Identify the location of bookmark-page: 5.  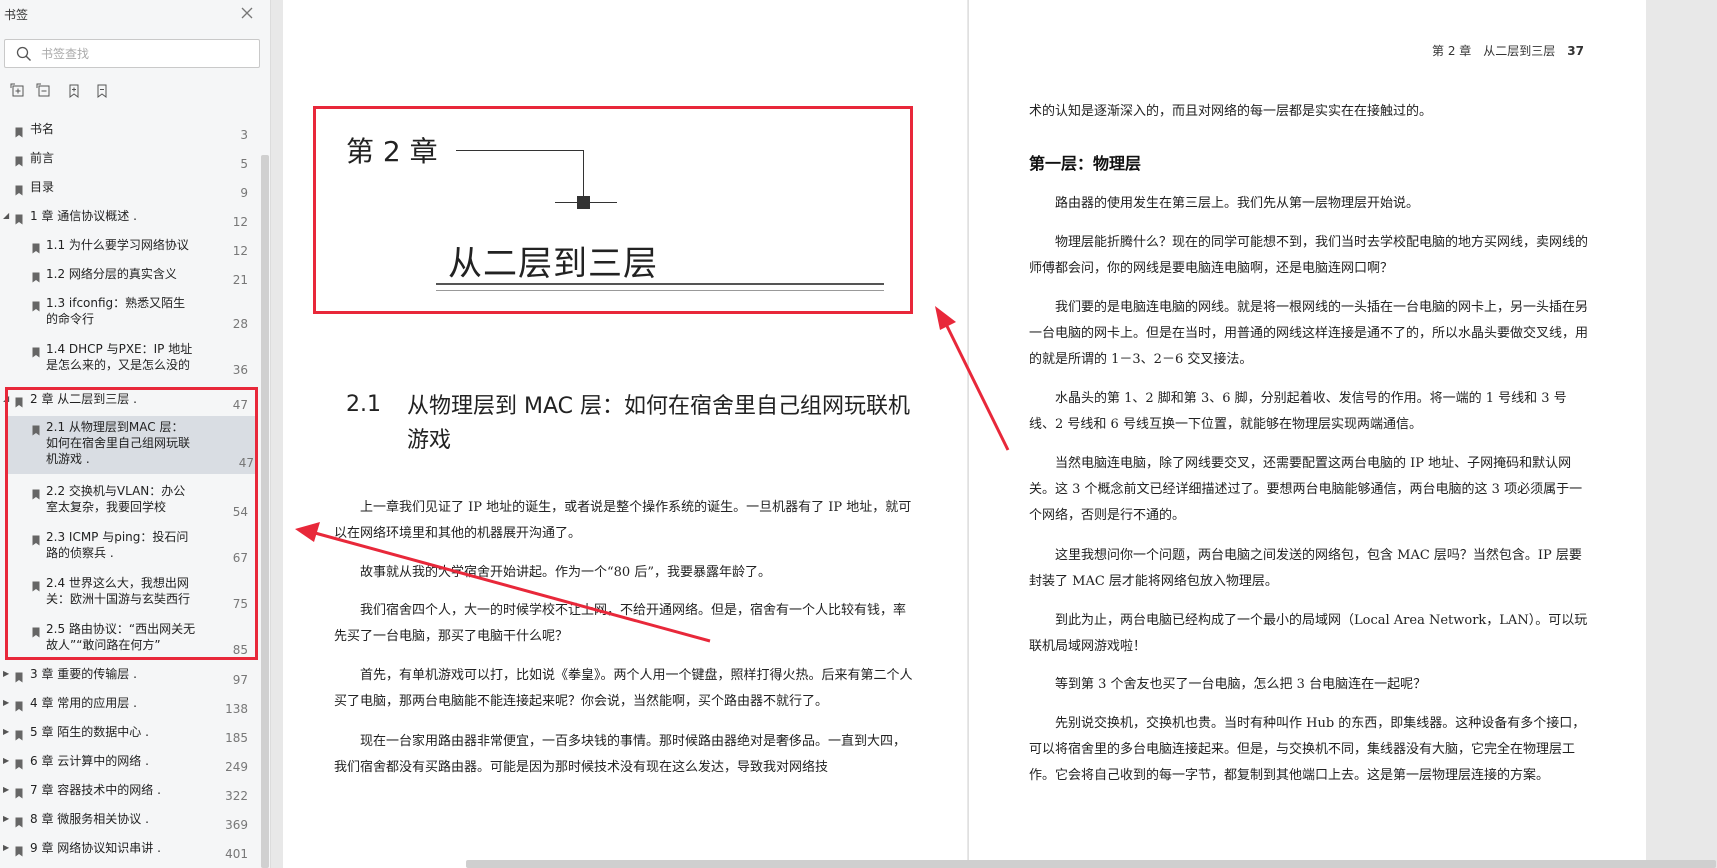
(244, 164).